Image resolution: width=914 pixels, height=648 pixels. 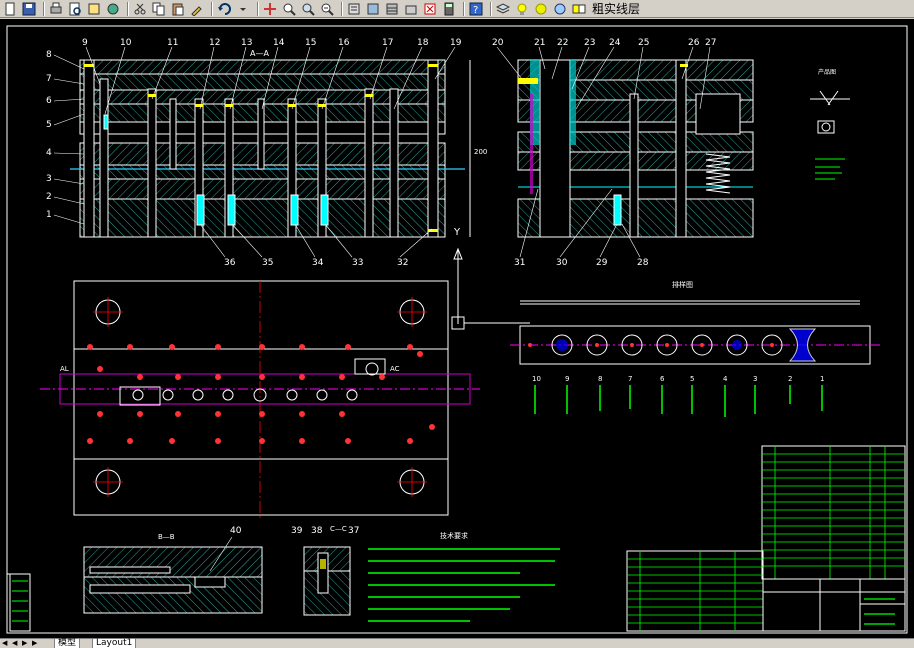 I want to click on tab-layout1: Layout1, so click(x=114, y=643).